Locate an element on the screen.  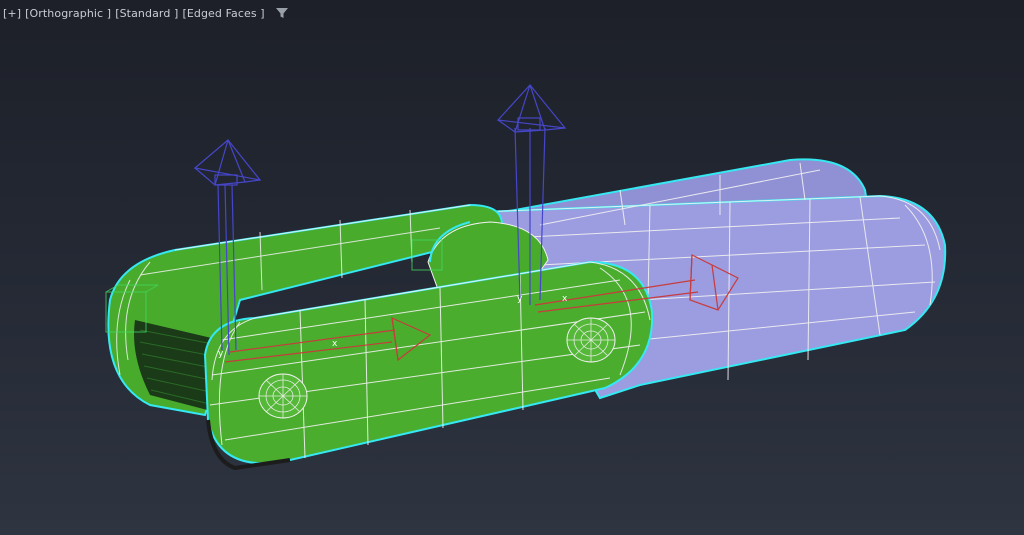
viewport-style-label: [Edged Faces ] is located at coordinates (223, 13).